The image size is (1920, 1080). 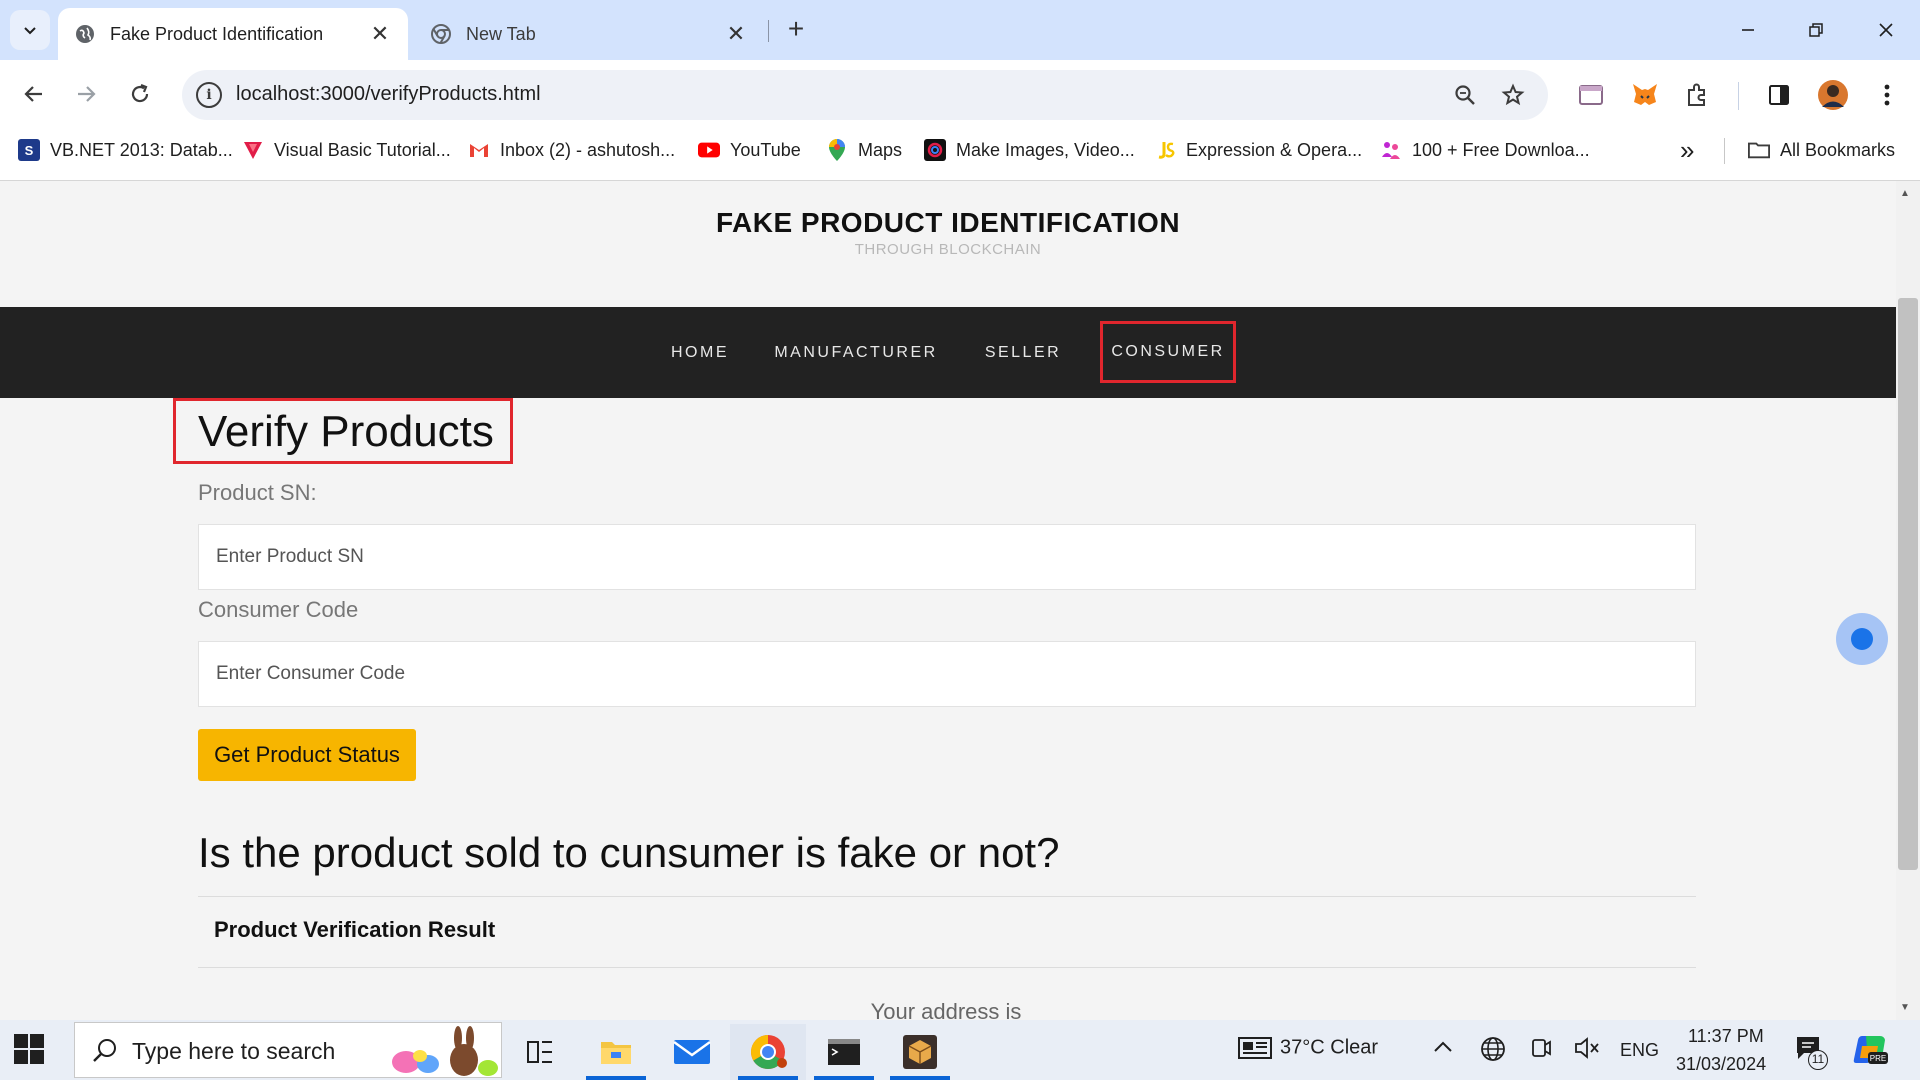 I want to click on network-globe-icon, so click(x=1493, y=1052).